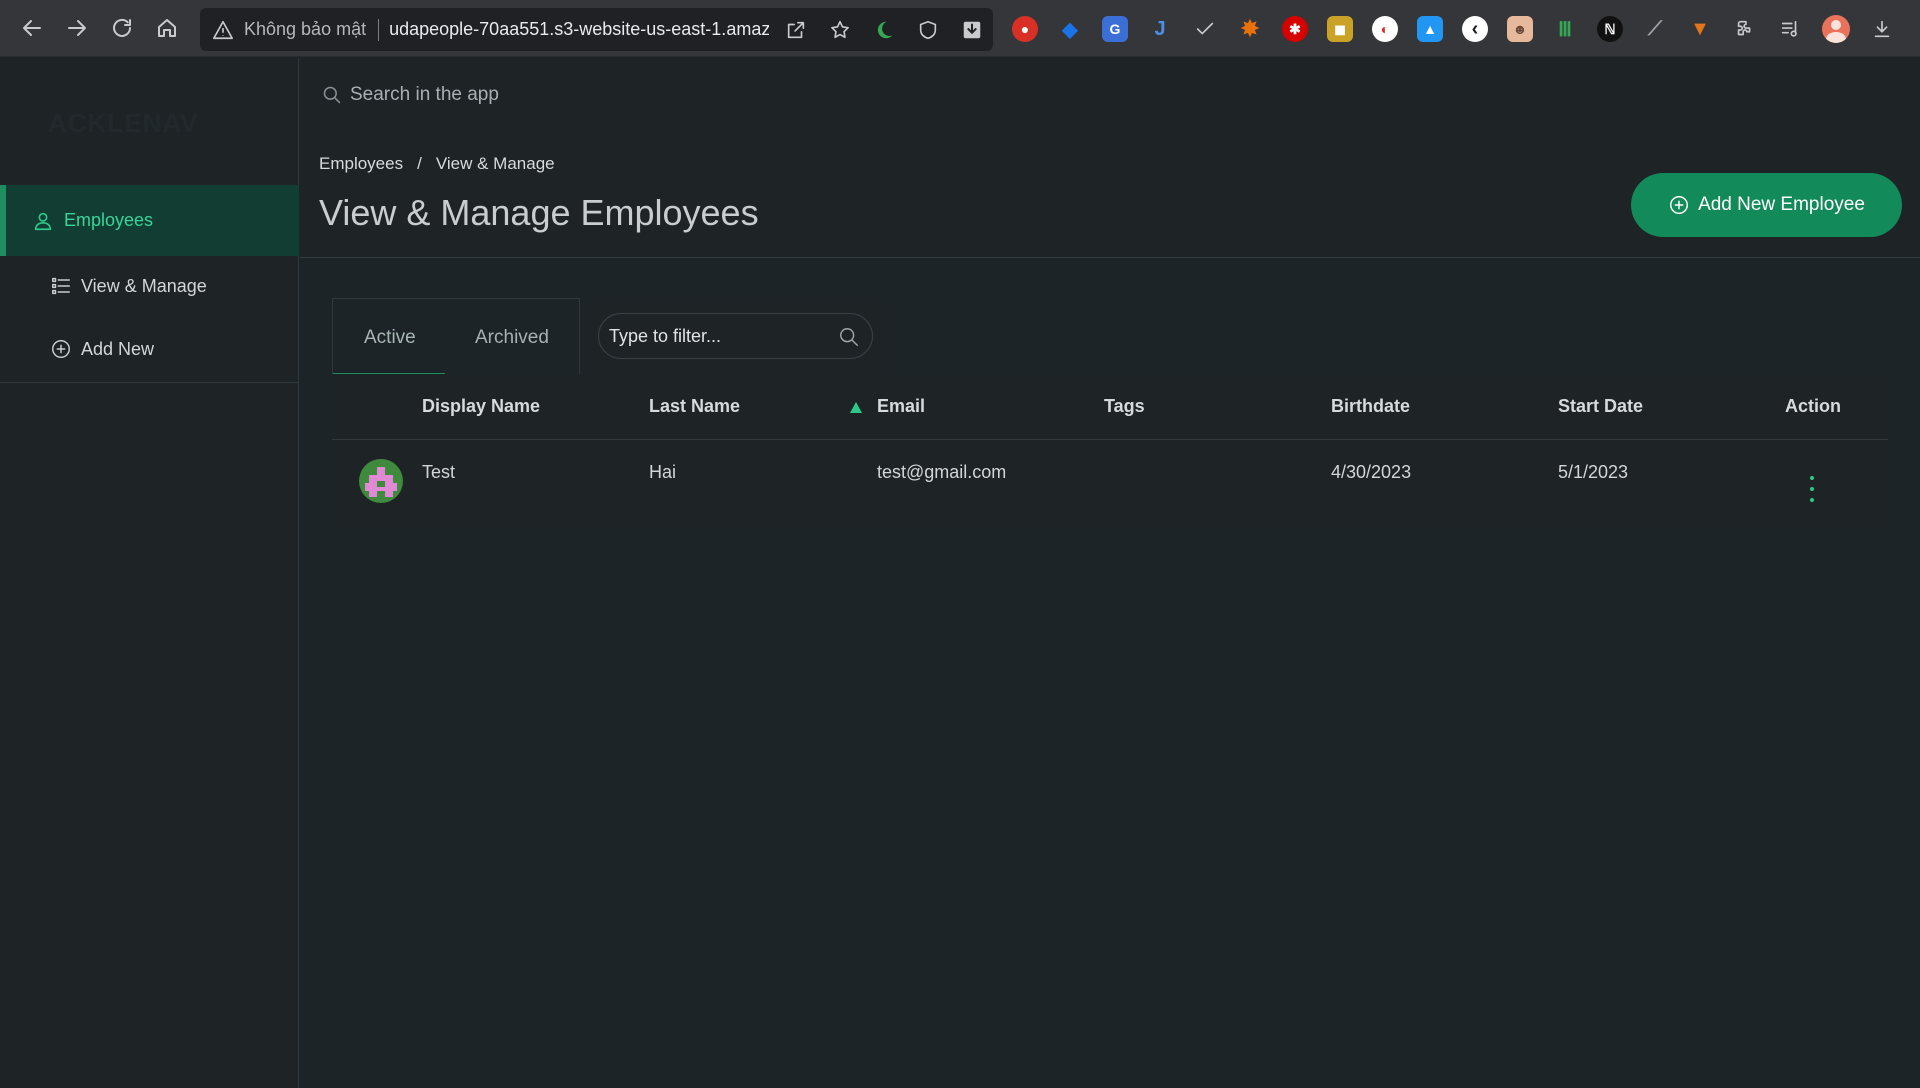 This screenshot has width=1920, height=1088. I want to click on row-actions-kebab-icon, so click(1812, 489).